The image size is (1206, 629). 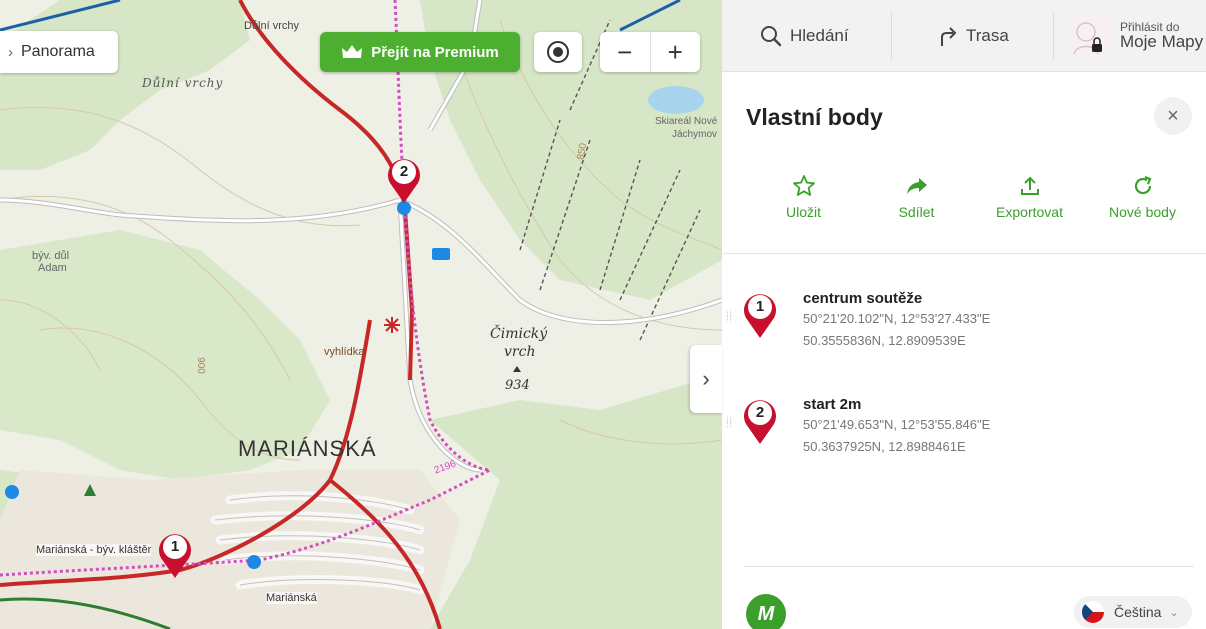 I want to click on chevron-down-icon: ⌄, so click(x=1174, y=612).